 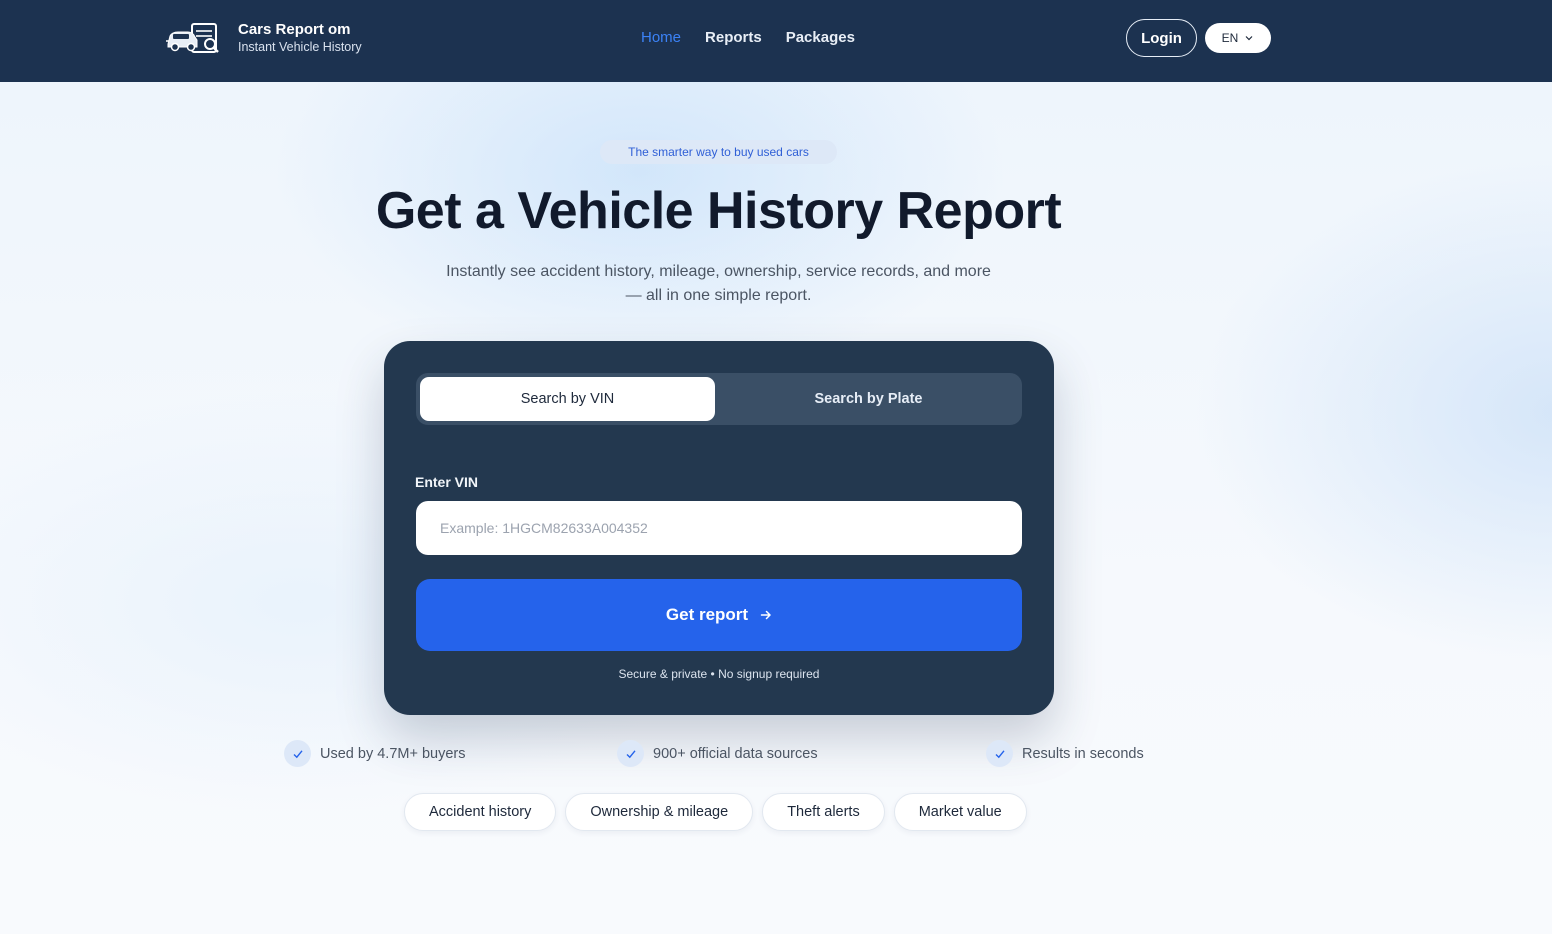 I want to click on nav-link-reports: Reports, so click(x=733, y=38).